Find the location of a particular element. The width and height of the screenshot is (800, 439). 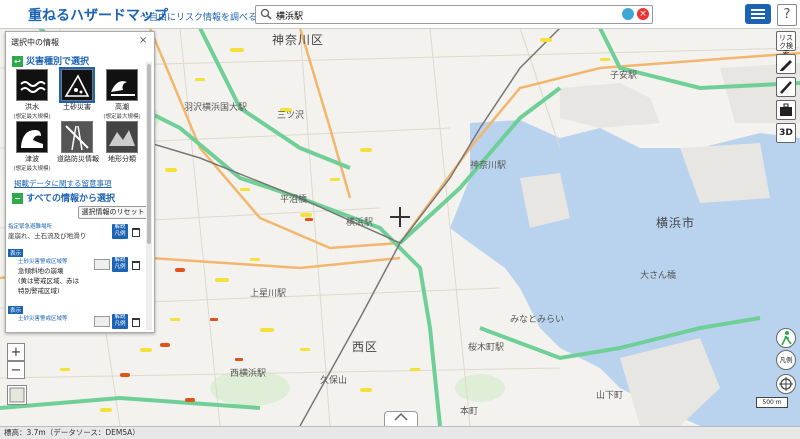

location-button is located at coordinates (786, 384).